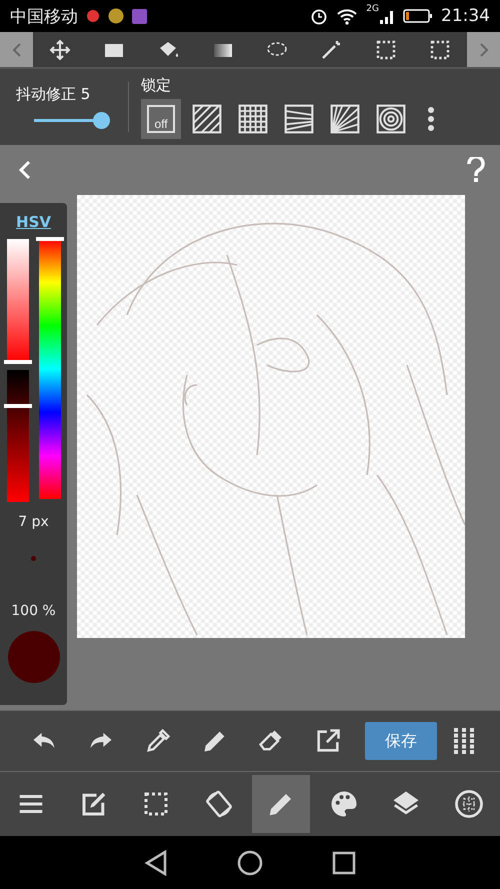 The height and width of the screenshot is (889, 500). What do you see at coordinates (465, 16) in the screenshot?
I see `clock-time: 21:34` at bounding box center [465, 16].